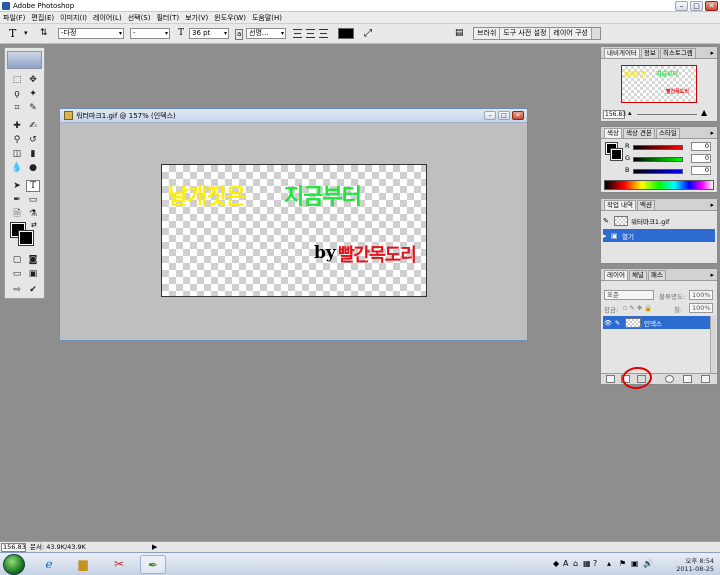 Image resolution: width=720 pixels, height=575 pixels. What do you see at coordinates (153, 564) in the screenshot?
I see `photoshop-taskbar-icon: ✒` at bounding box center [153, 564].